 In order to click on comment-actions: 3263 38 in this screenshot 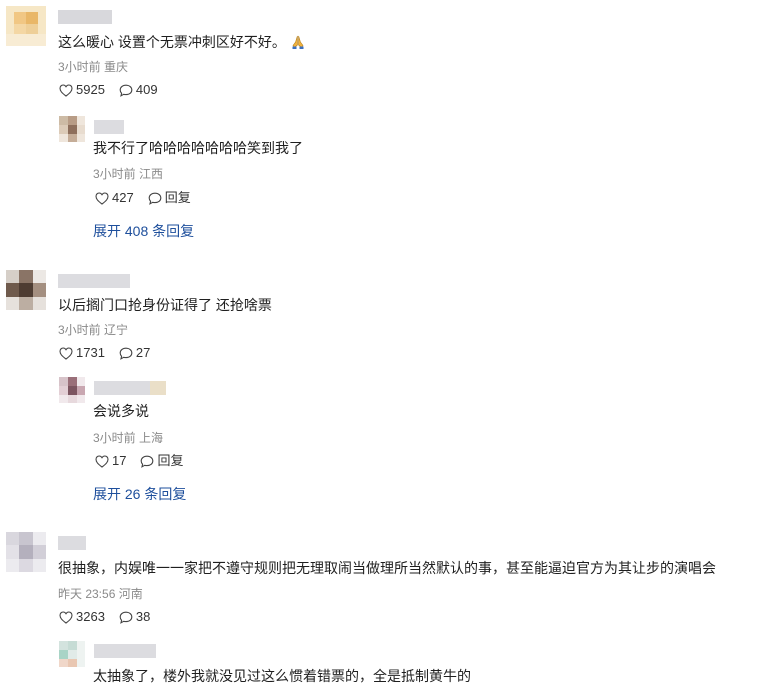, I will do `click(104, 617)`.